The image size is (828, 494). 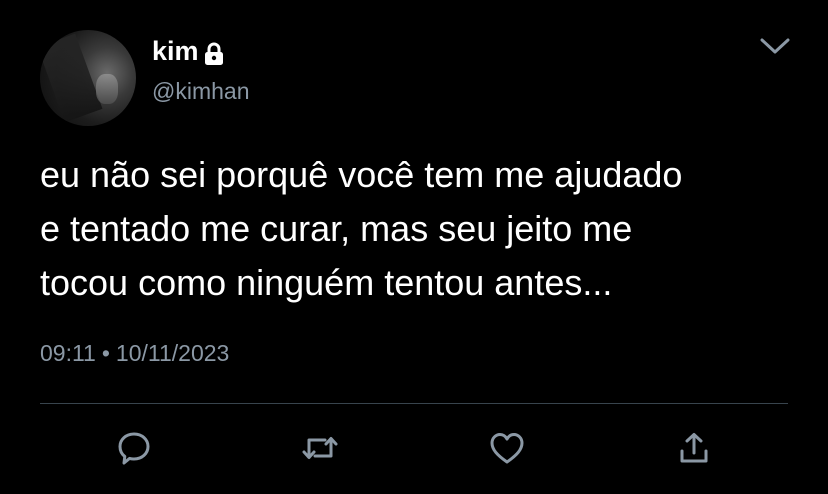 What do you see at coordinates (175, 51) in the screenshot?
I see `display-name-text: kim` at bounding box center [175, 51].